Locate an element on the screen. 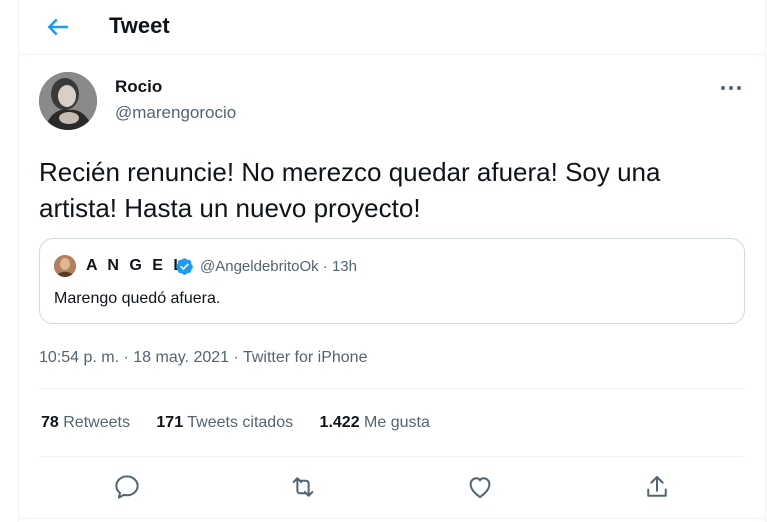  like-button is located at coordinates (480, 487).